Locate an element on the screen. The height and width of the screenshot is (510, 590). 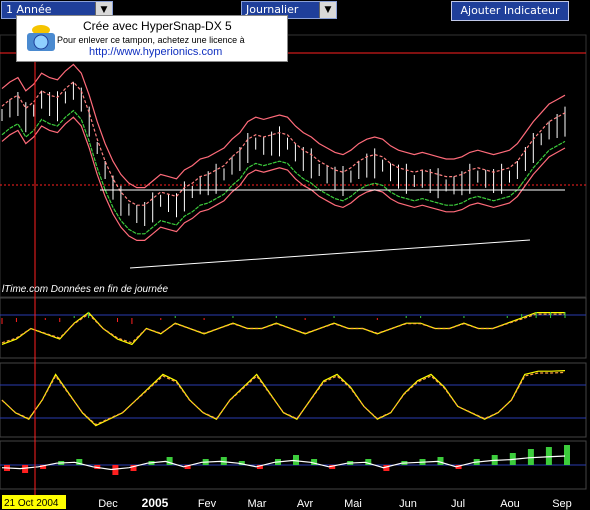
stochastic-pane-frame is located at coordinates (293, 400).